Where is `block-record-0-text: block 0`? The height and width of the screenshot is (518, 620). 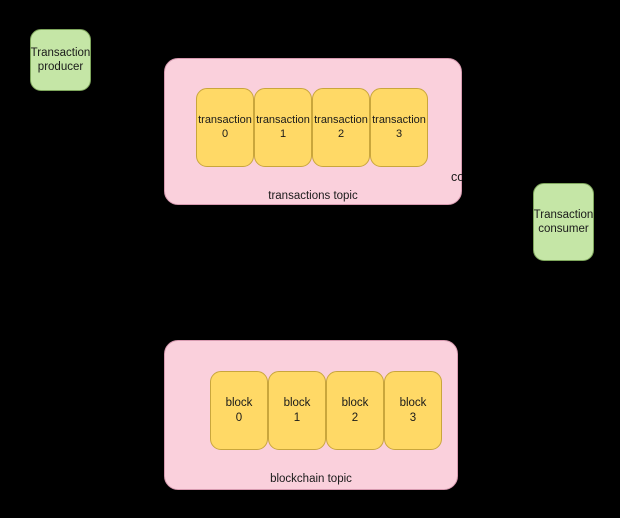 block-record-0-text: block 0 is located at coordinates (239, 410).